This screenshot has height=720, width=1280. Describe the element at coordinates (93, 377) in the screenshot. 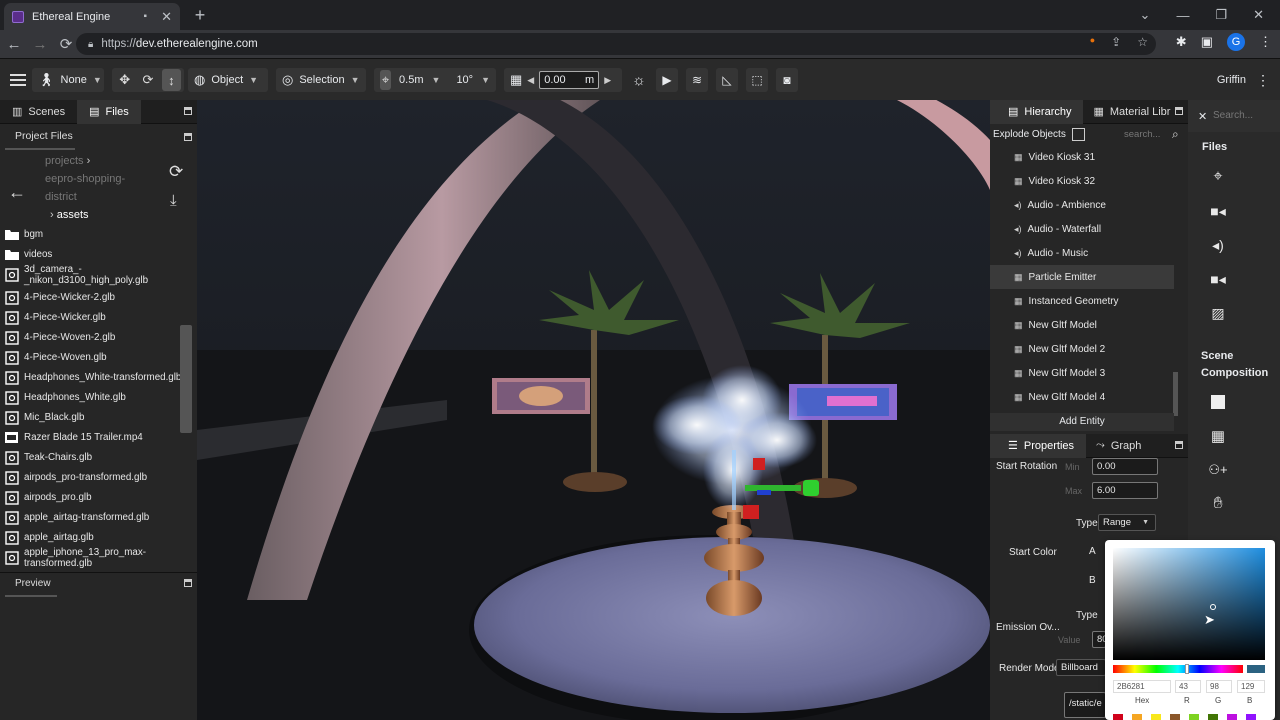

I see `file-item: Headphones_White-transformed.glb` at that location.